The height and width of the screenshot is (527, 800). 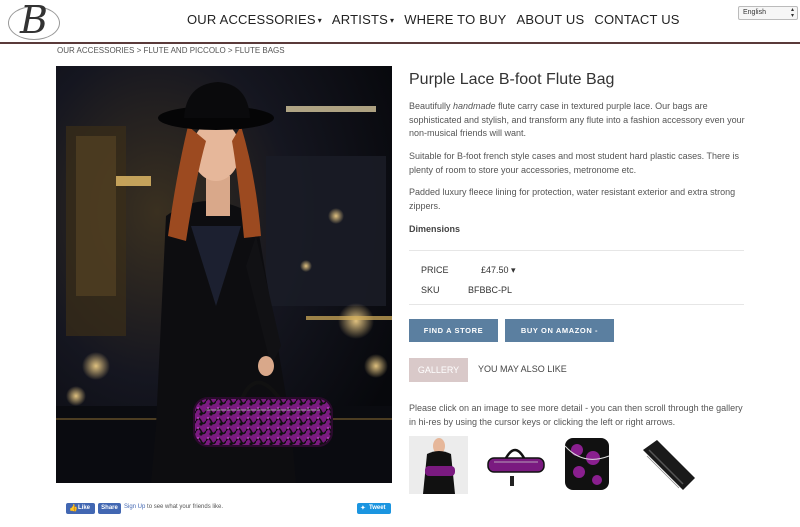 What do you see at coordinates (551, 19) in the screenshot?
I see `nav-about-us: ABOUT US` at bounding box center [551, 19].